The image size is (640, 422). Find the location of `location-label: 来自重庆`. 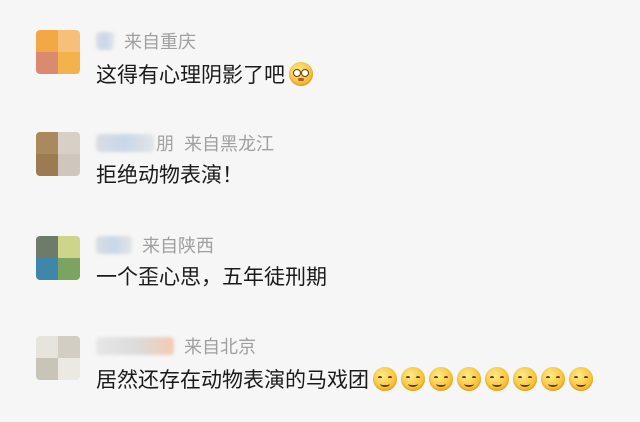

location-label: 来自重庆 is located at coordinates (160, 42).